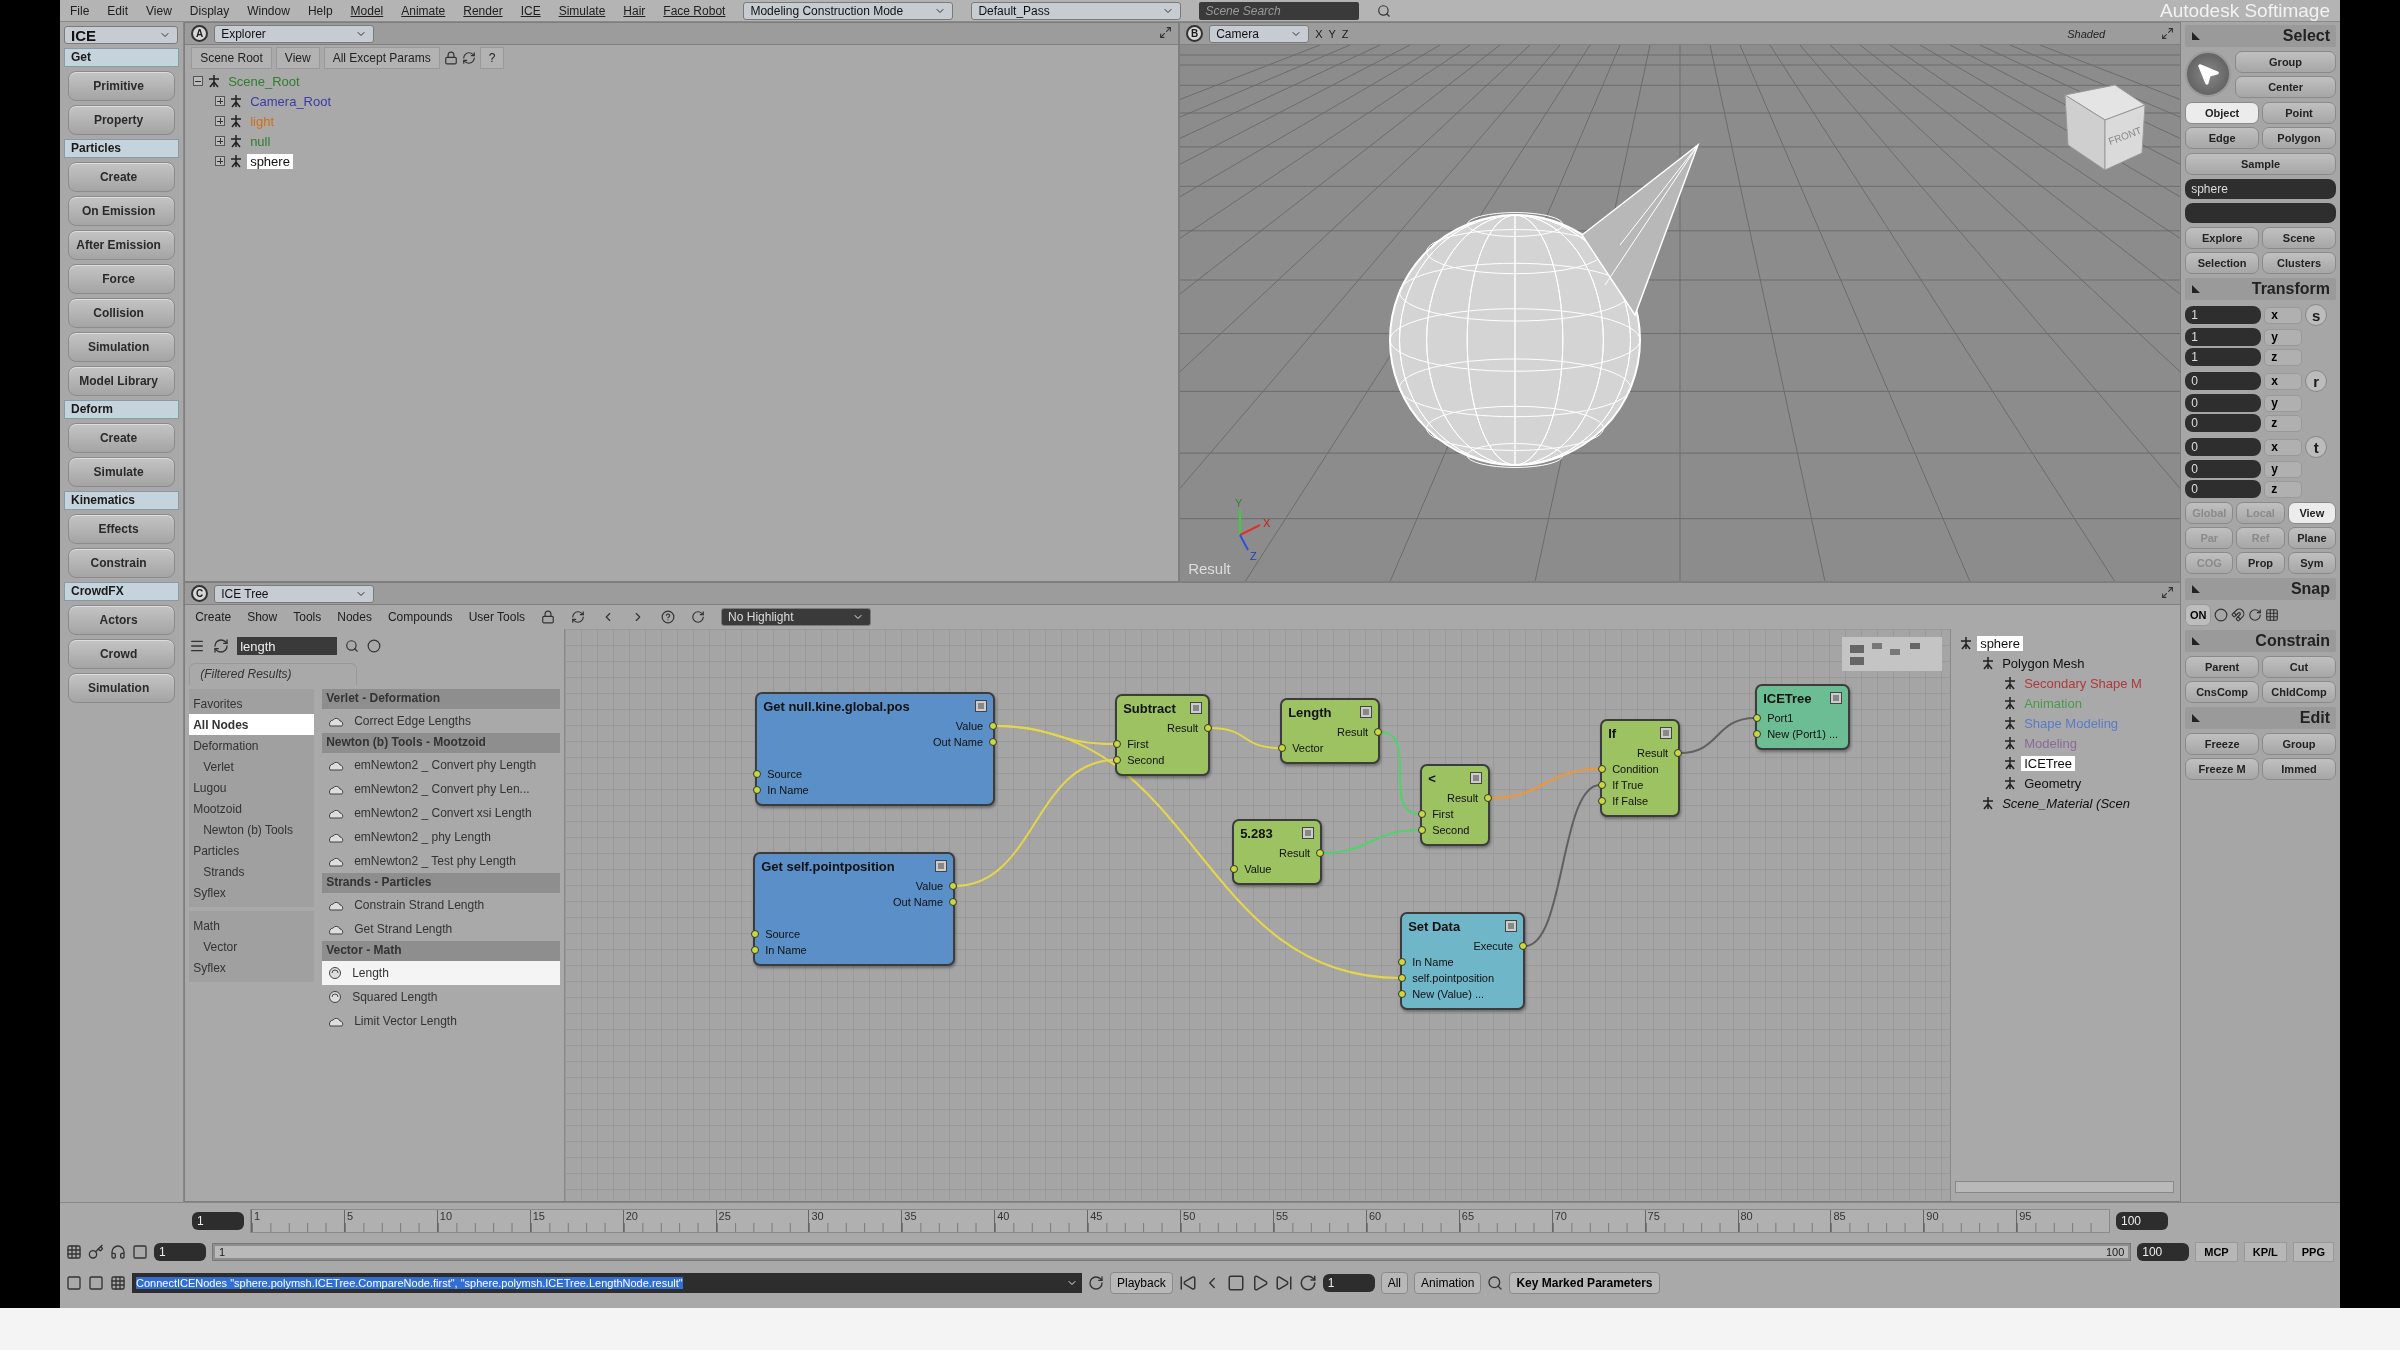  I want to click on filter-button: View, so click(297, 58).